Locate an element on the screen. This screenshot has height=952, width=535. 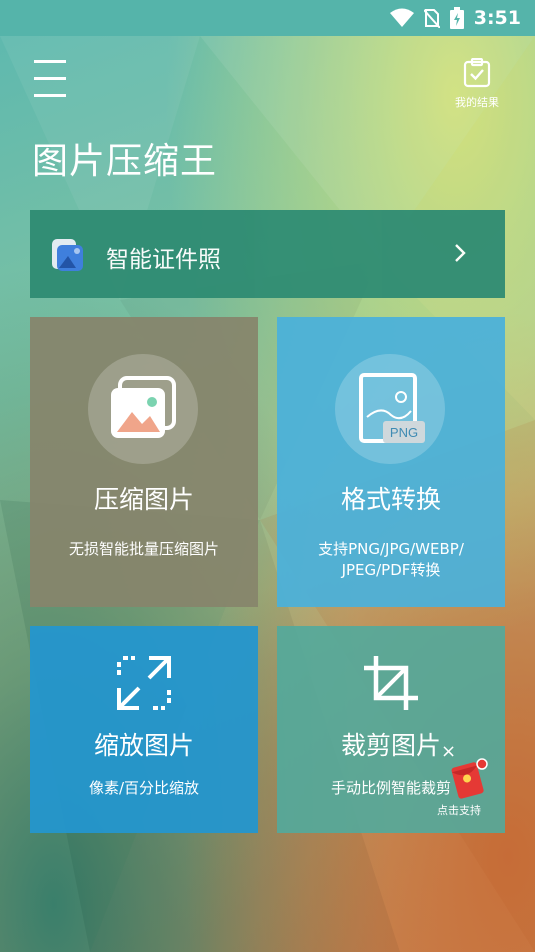
png-badge-text: PNG is located at coordinates (404, 432).